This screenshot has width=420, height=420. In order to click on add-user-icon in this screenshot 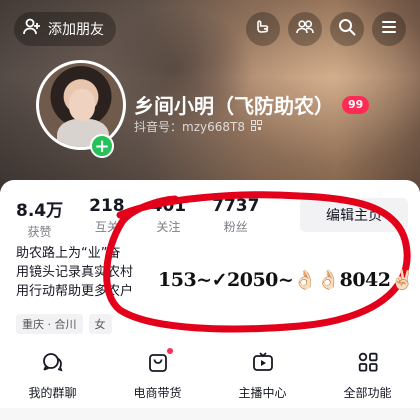, I will do `click(32, 29)`.